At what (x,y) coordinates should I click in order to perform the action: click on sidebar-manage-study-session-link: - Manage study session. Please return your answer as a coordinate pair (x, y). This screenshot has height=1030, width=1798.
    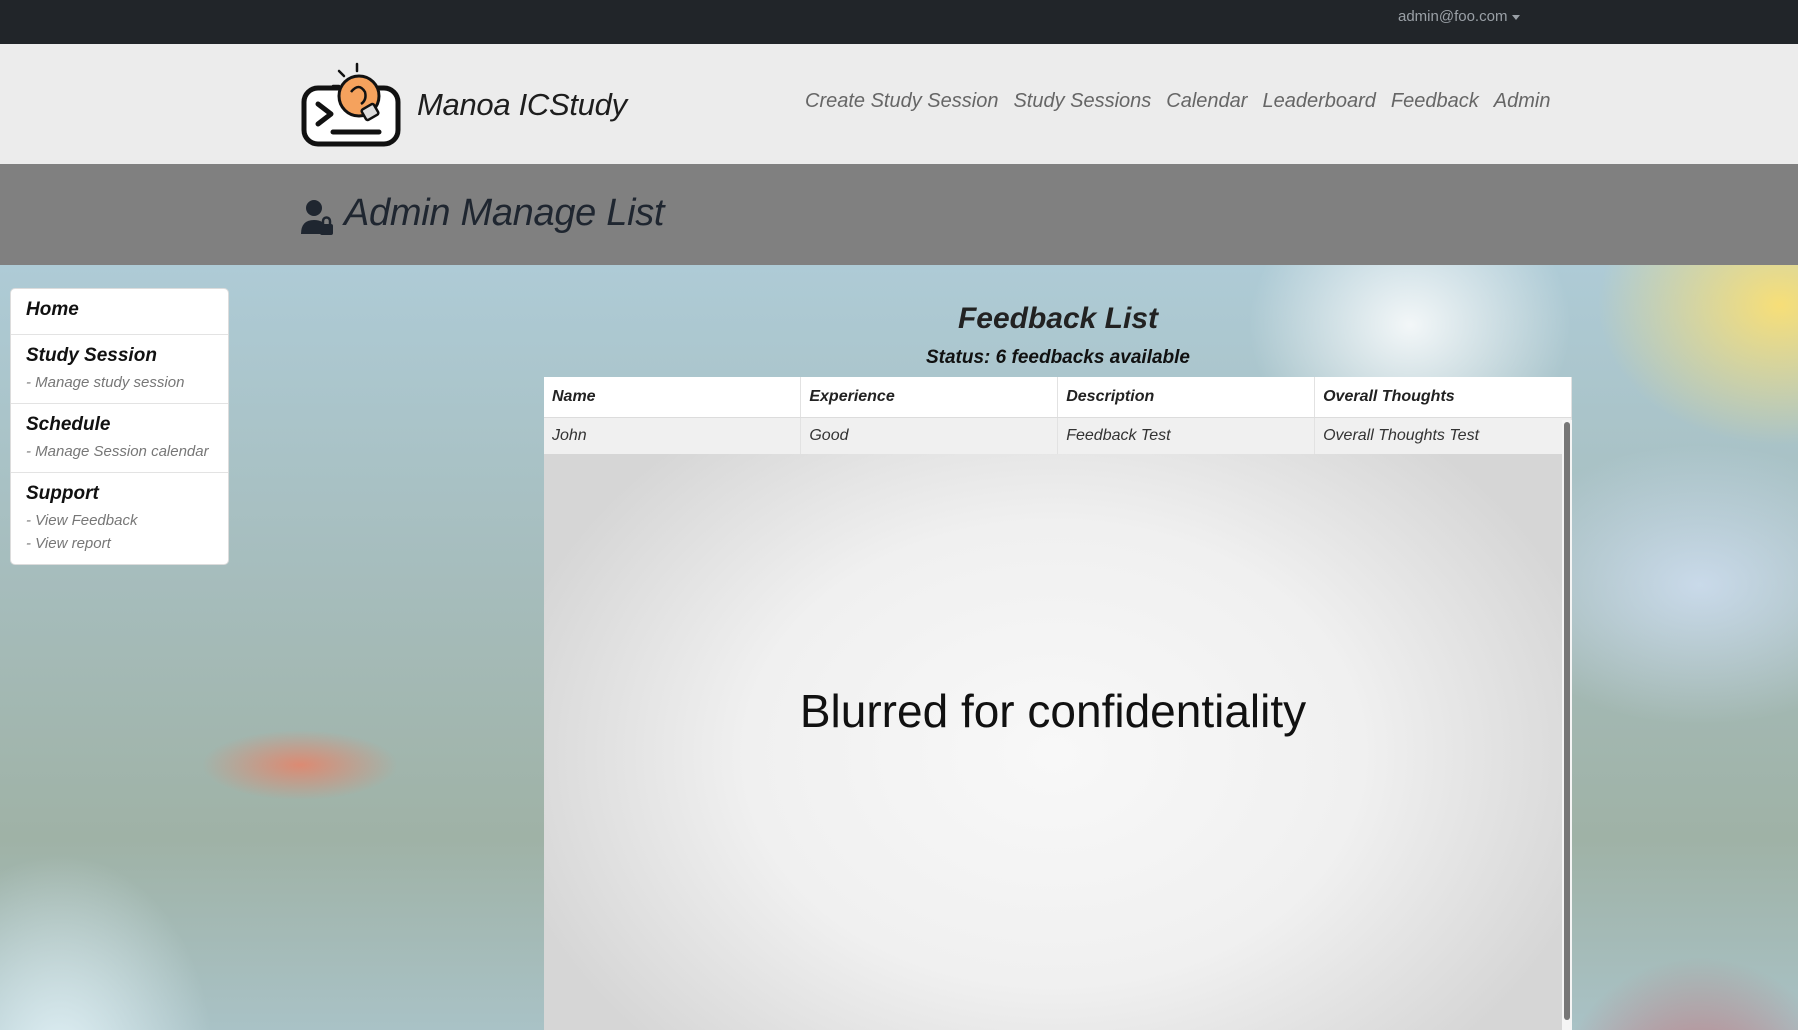
    Looking at the image, I should click on (119, 382).